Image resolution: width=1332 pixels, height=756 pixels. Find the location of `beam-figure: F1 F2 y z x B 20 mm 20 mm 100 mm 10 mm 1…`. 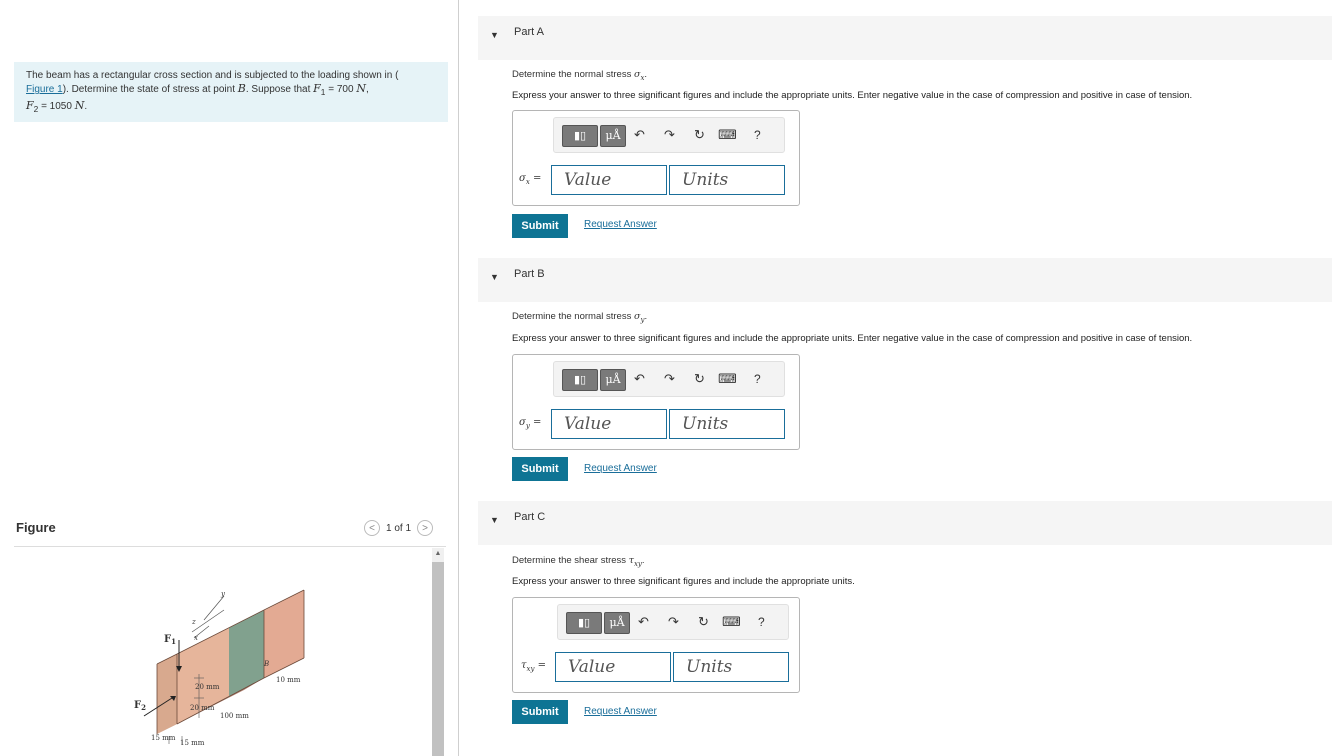

beam-figure: F1 F2 y z x B 20 mm 20 mm 100 mm 10 mm 1… is located at coordinates (222, 652).